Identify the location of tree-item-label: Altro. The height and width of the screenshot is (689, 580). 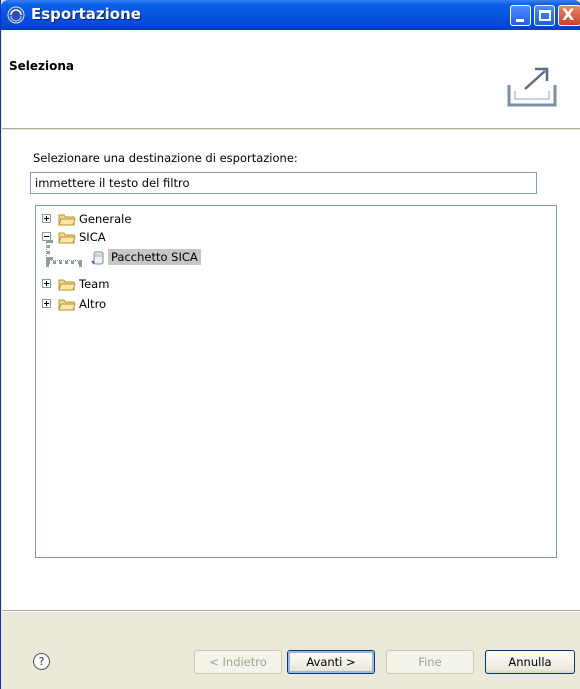
(93, 304).